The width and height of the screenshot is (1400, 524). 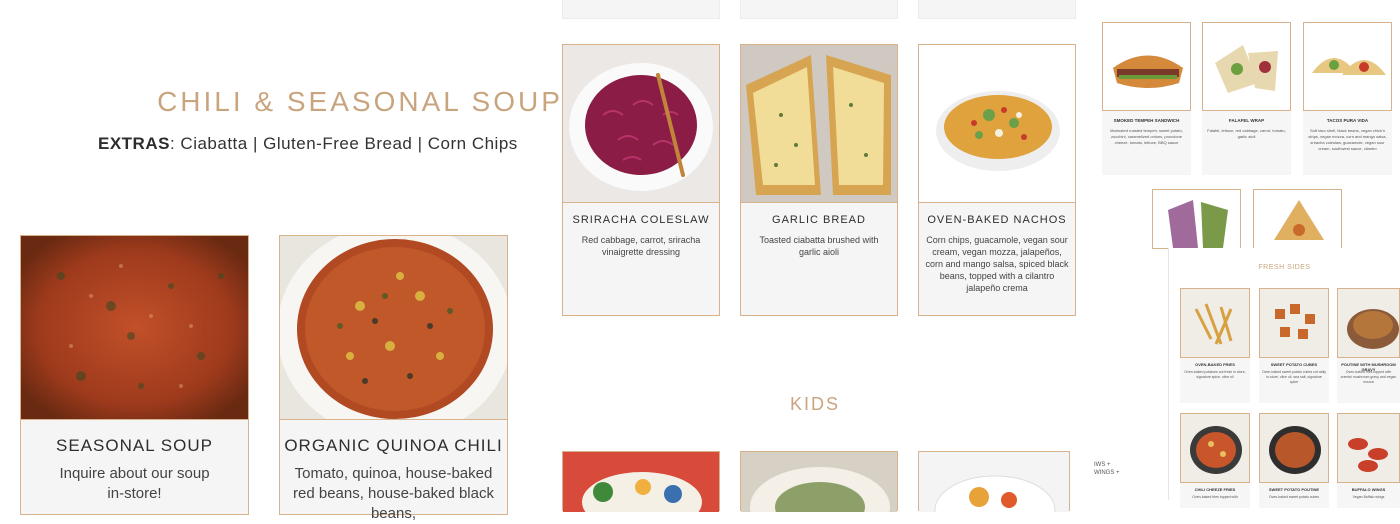 I want to click on mini-item-name: Smoked Tempeh Sandwich, so click(x=1146, y=120).